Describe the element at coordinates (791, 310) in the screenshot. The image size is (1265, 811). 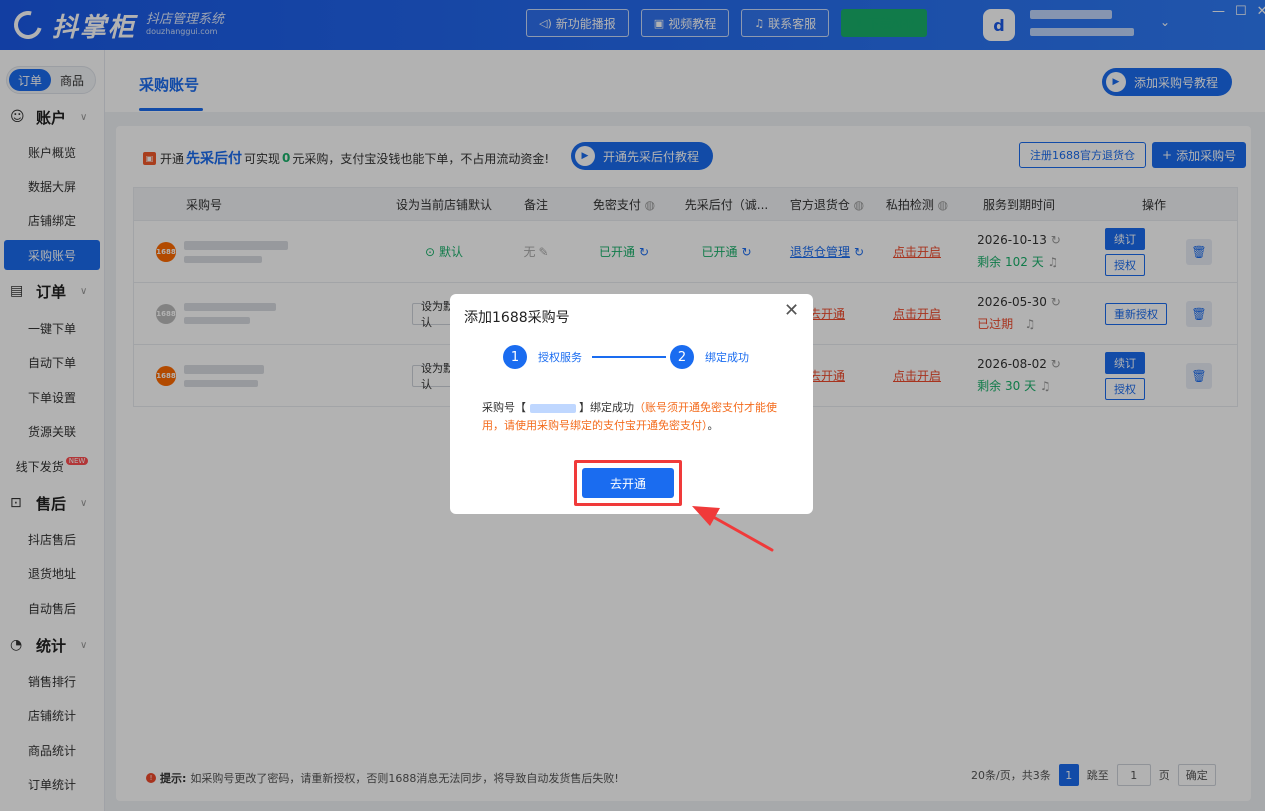
I see `close-icon: ✕` at that location.